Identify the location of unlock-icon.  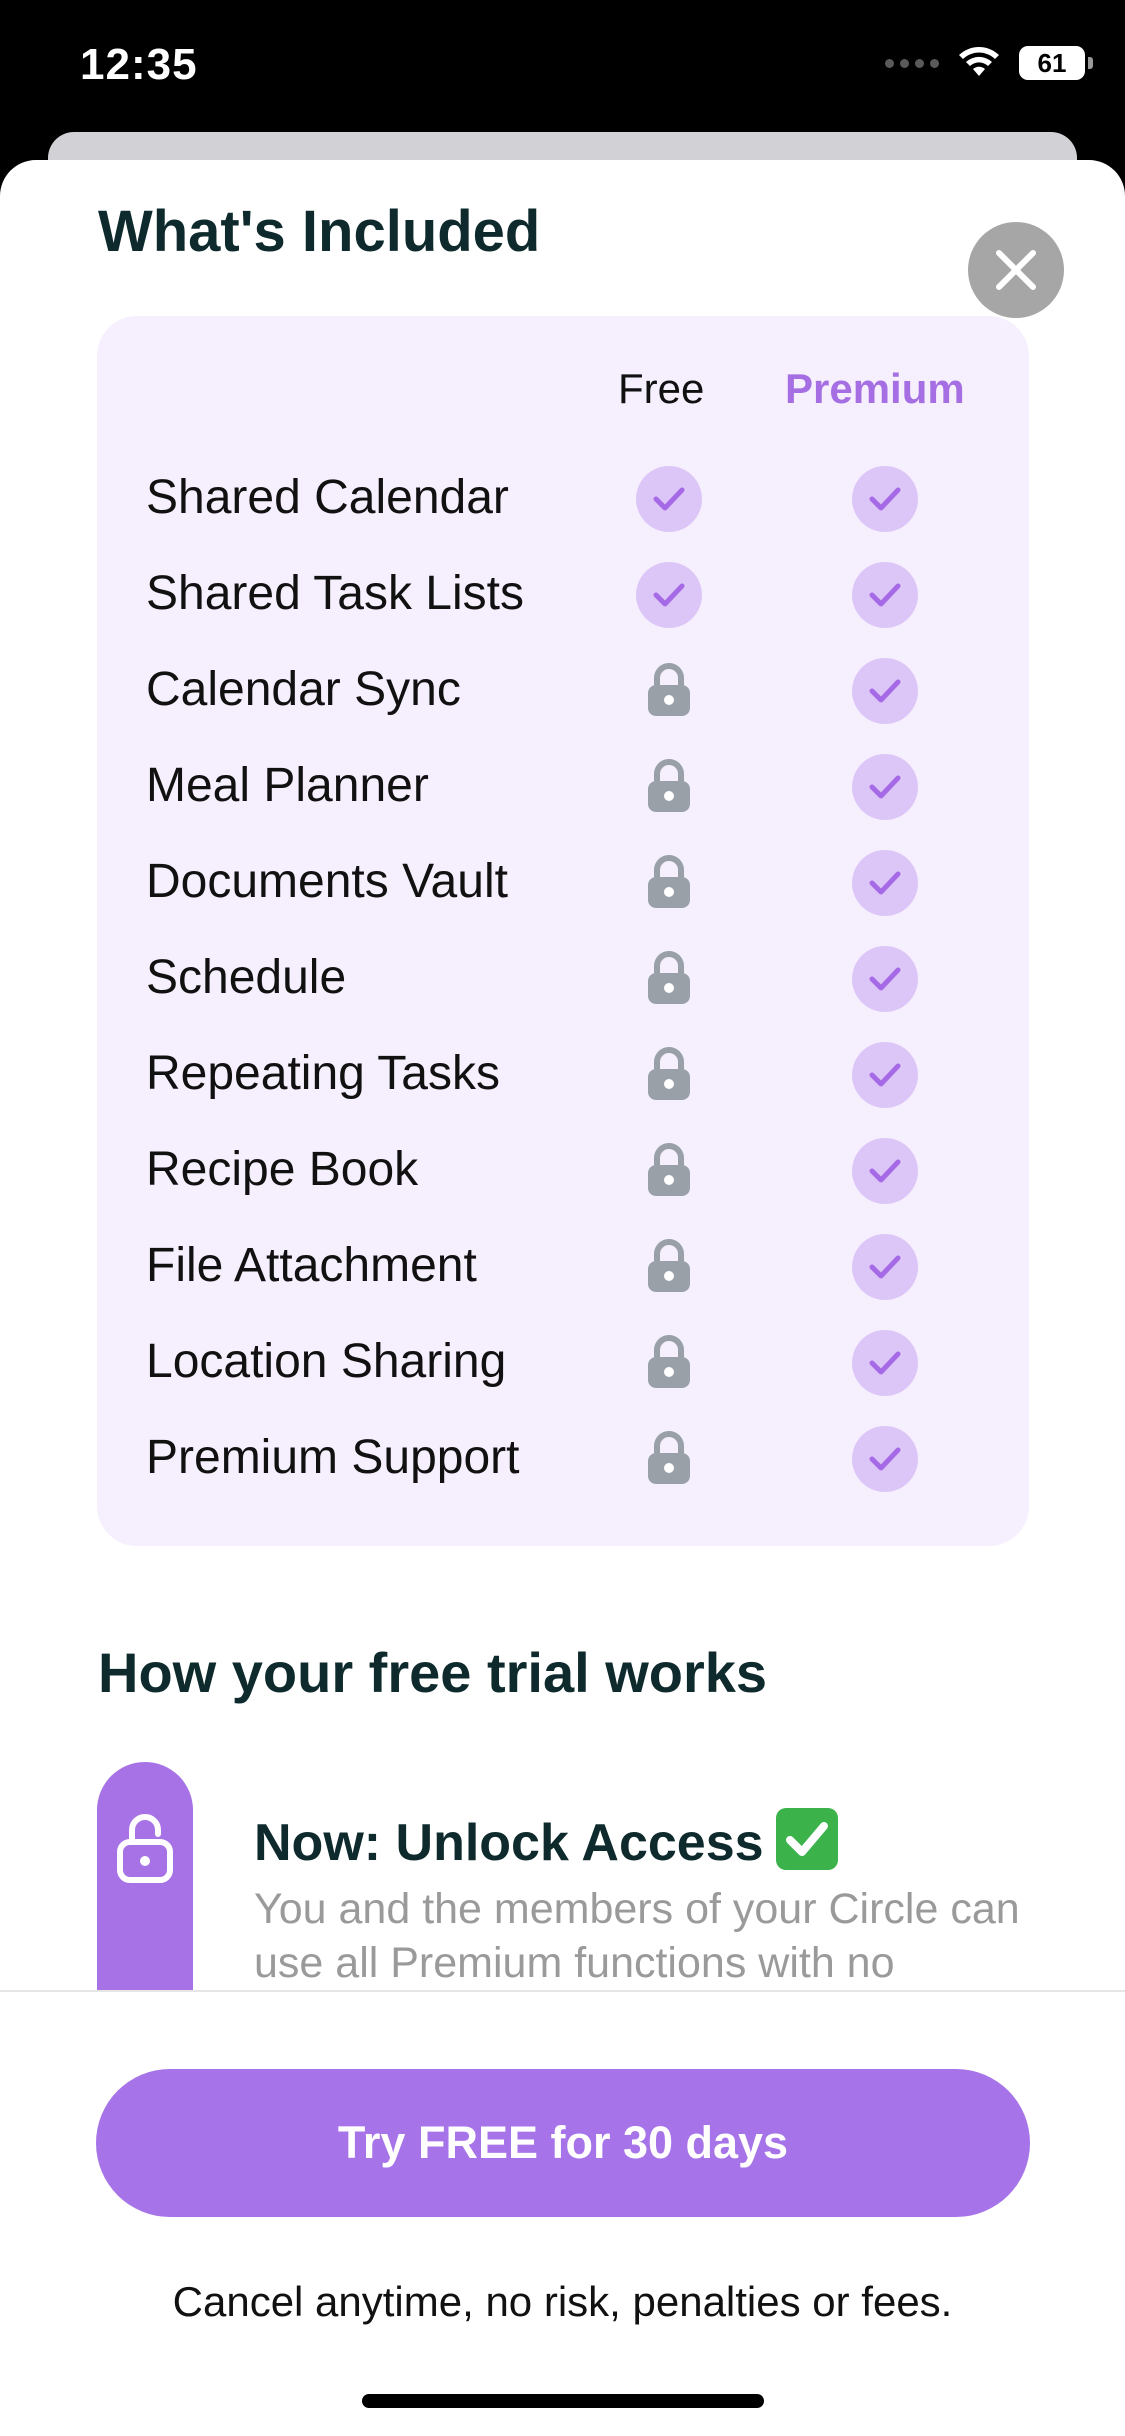
(145, 1848).